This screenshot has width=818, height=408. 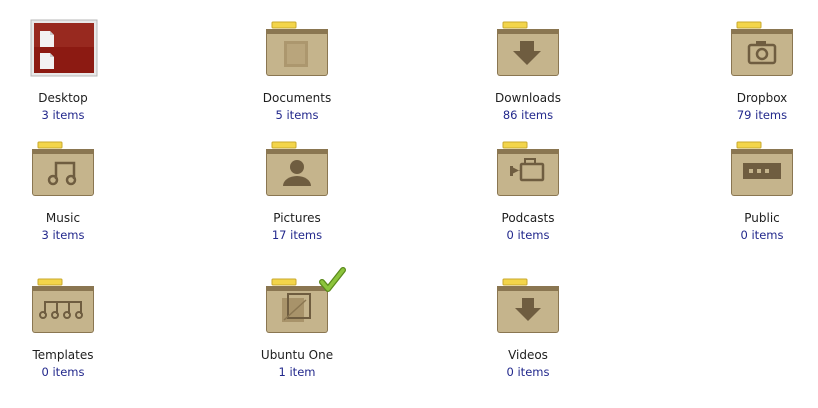 What do you see at coordinates (528, 168) in the screenshot?
I see `podcasts-folder-icon` at bounding box center [528, 168].